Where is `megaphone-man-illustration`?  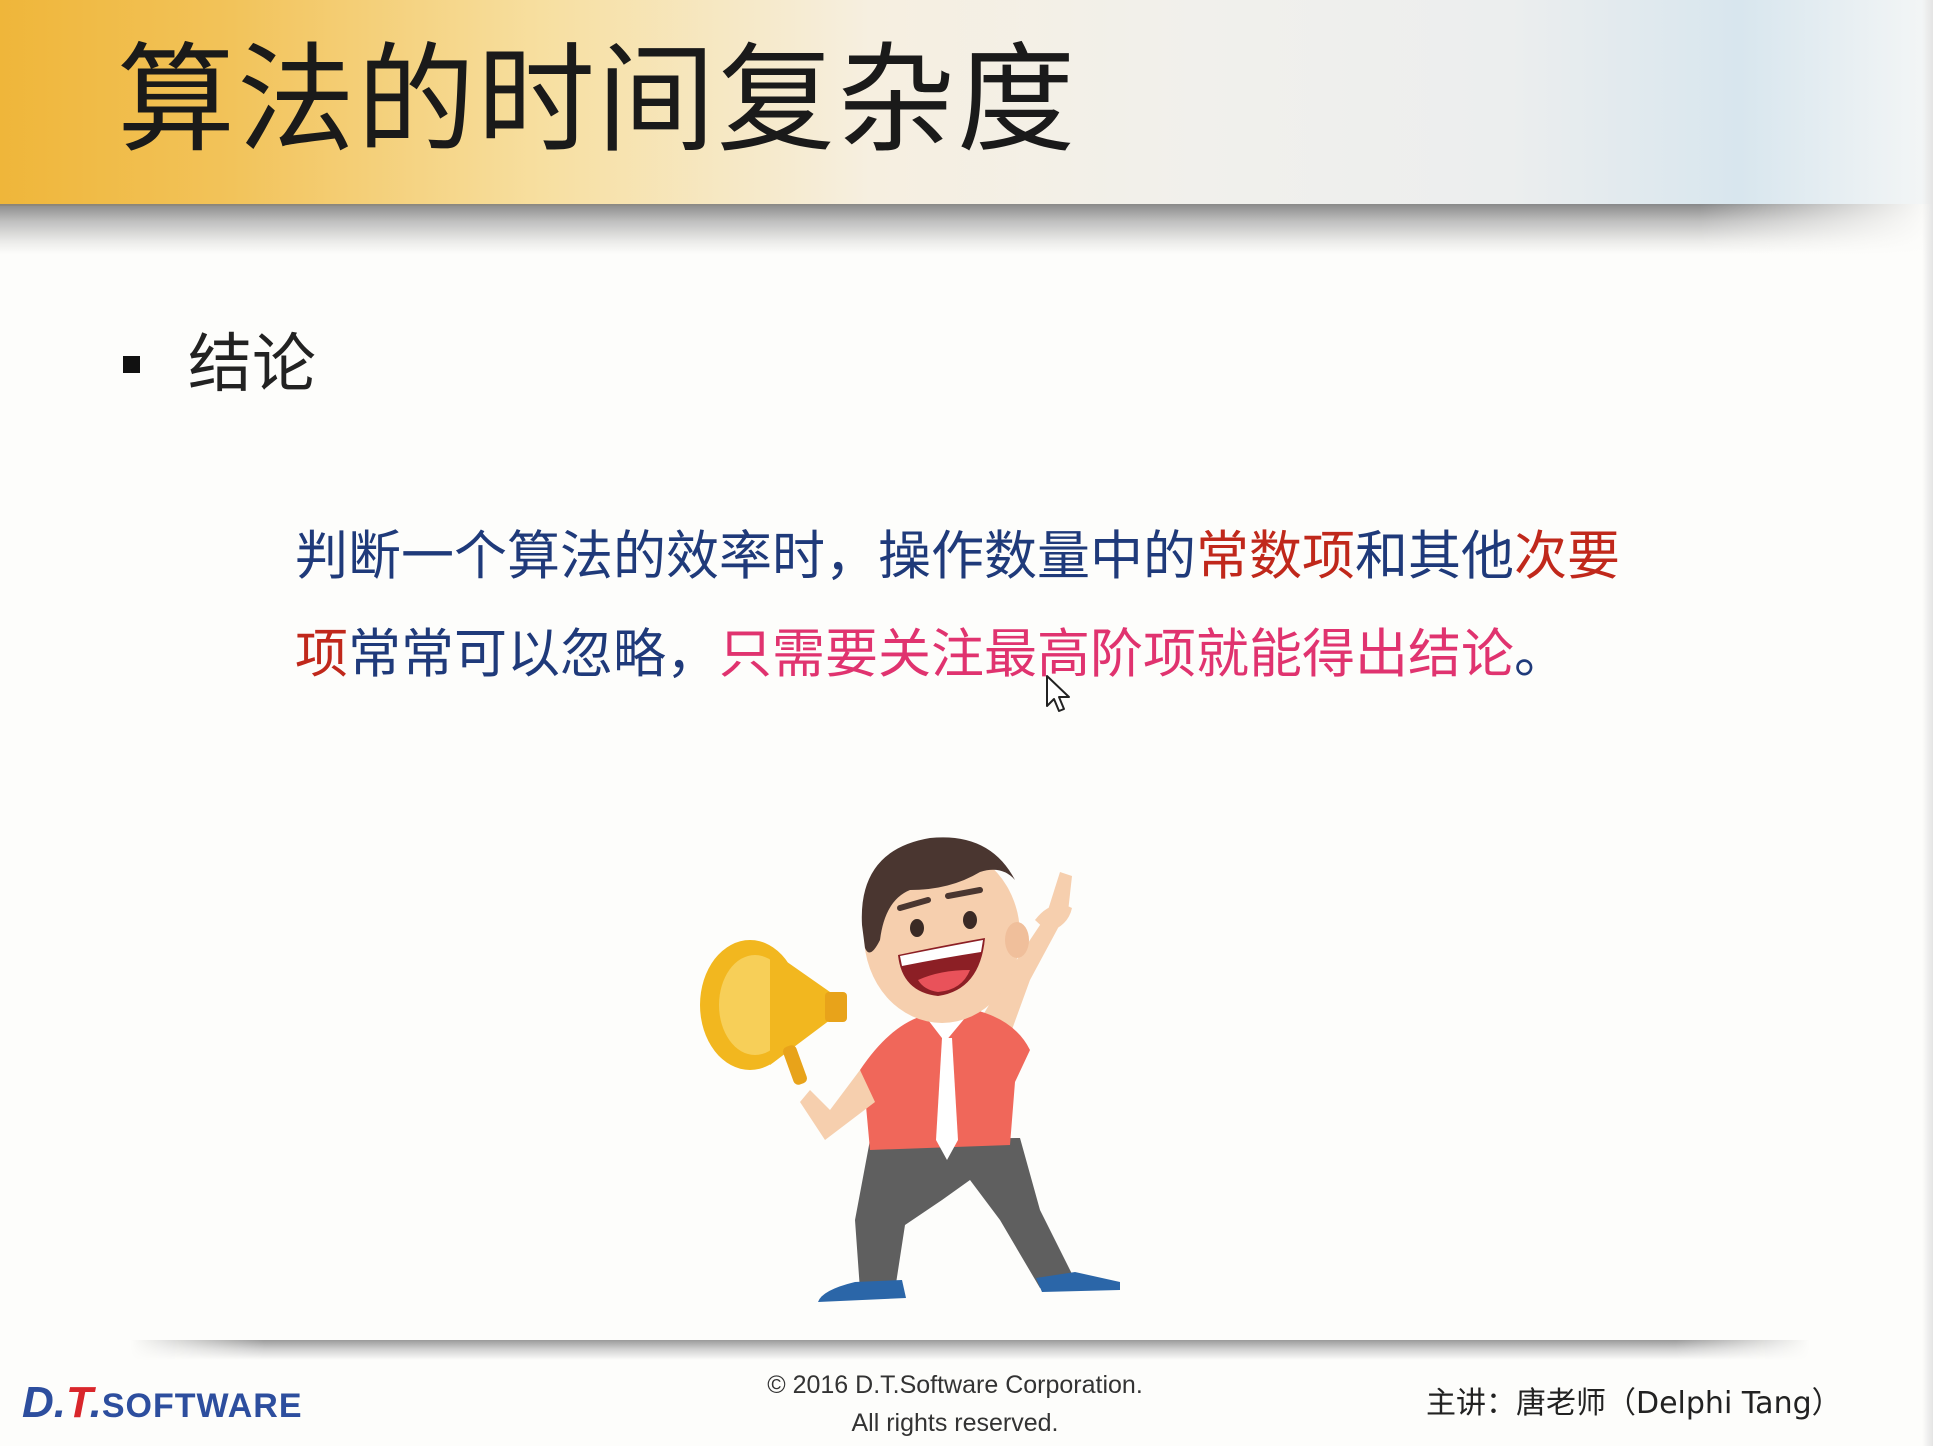
megaphone-man-illustration is located at coordinates (910, 1069).